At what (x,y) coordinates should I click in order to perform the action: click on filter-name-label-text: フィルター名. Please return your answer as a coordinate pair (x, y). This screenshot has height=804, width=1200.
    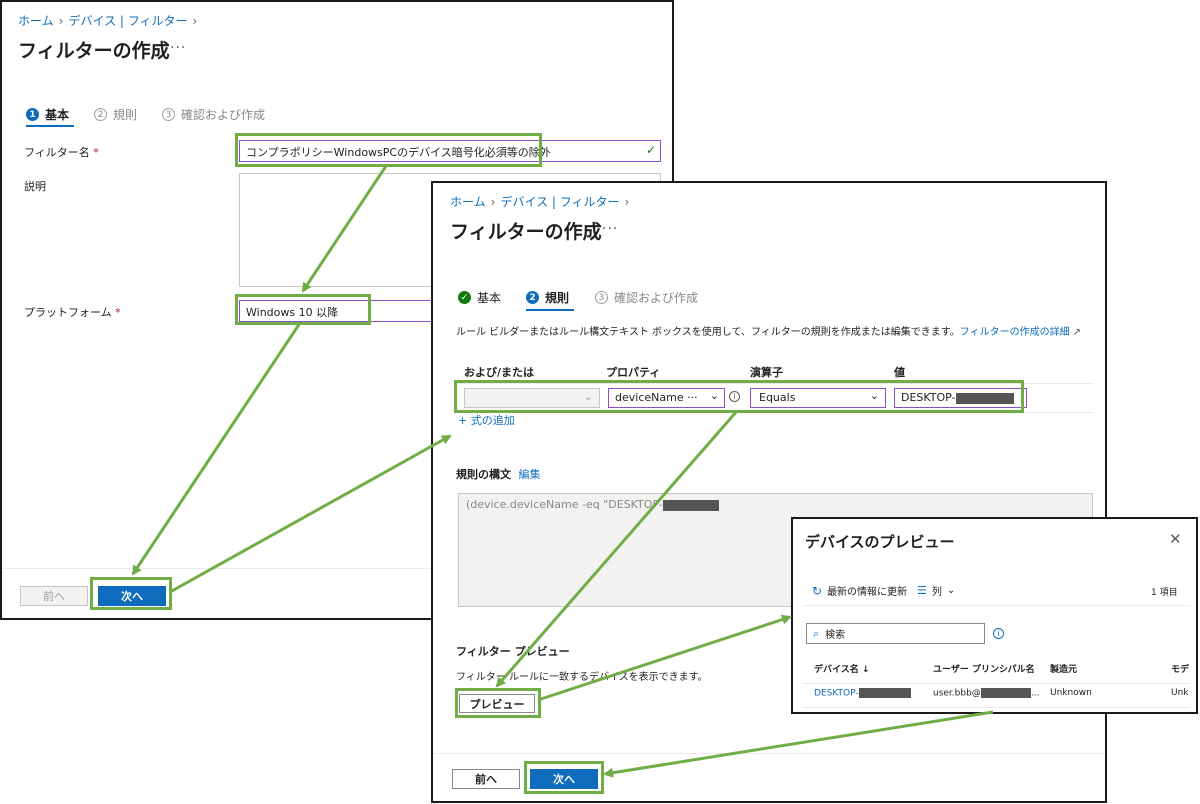
    Looking at the image, I should click on (57, 152).